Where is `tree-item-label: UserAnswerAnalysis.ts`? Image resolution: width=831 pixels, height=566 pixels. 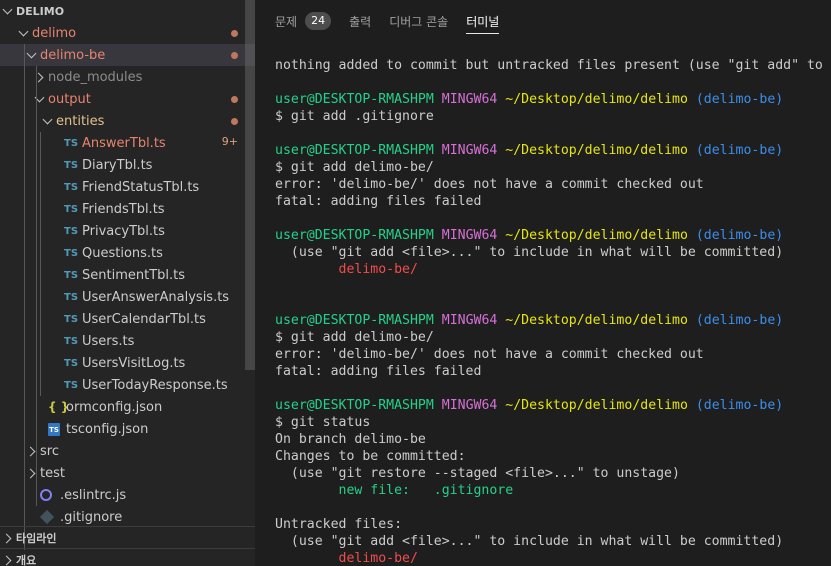 tree-item-label: UserAnswerAnalysis.ts is located at coordinates (156, 297).